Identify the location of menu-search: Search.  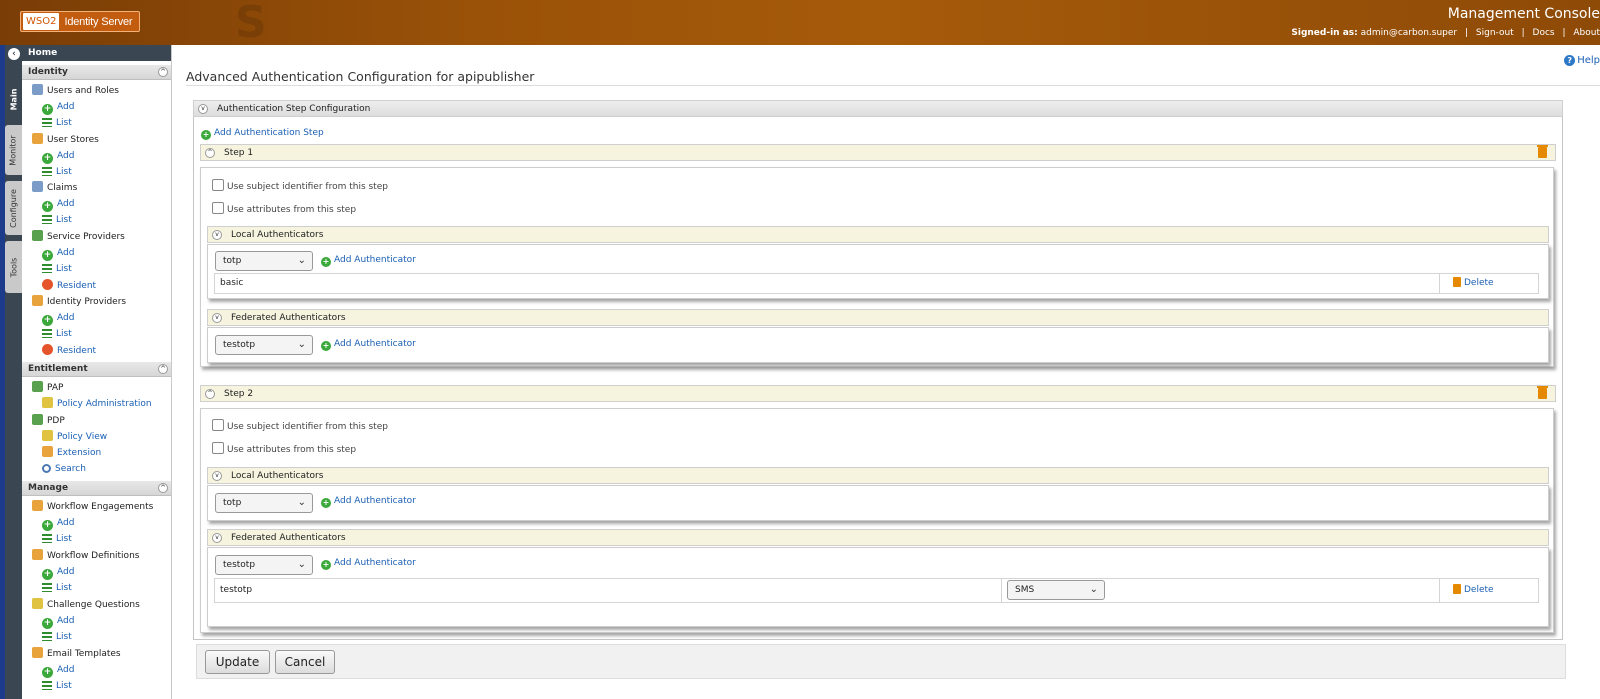
(96, 469).